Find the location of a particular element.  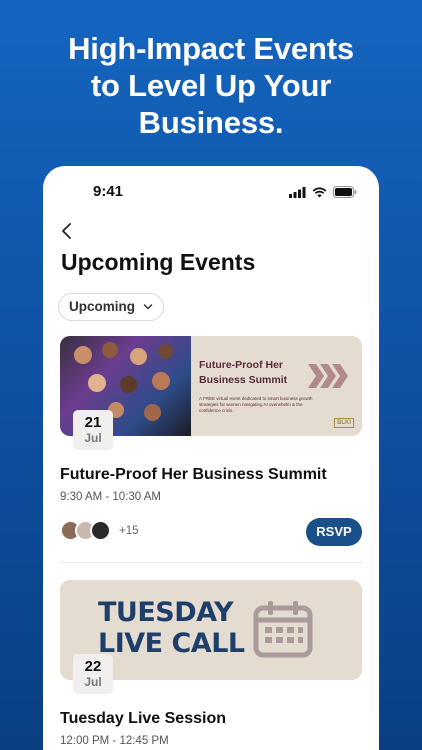

banner-text: TUESDAY LIVE CALL is located at coordinates (171, 628).